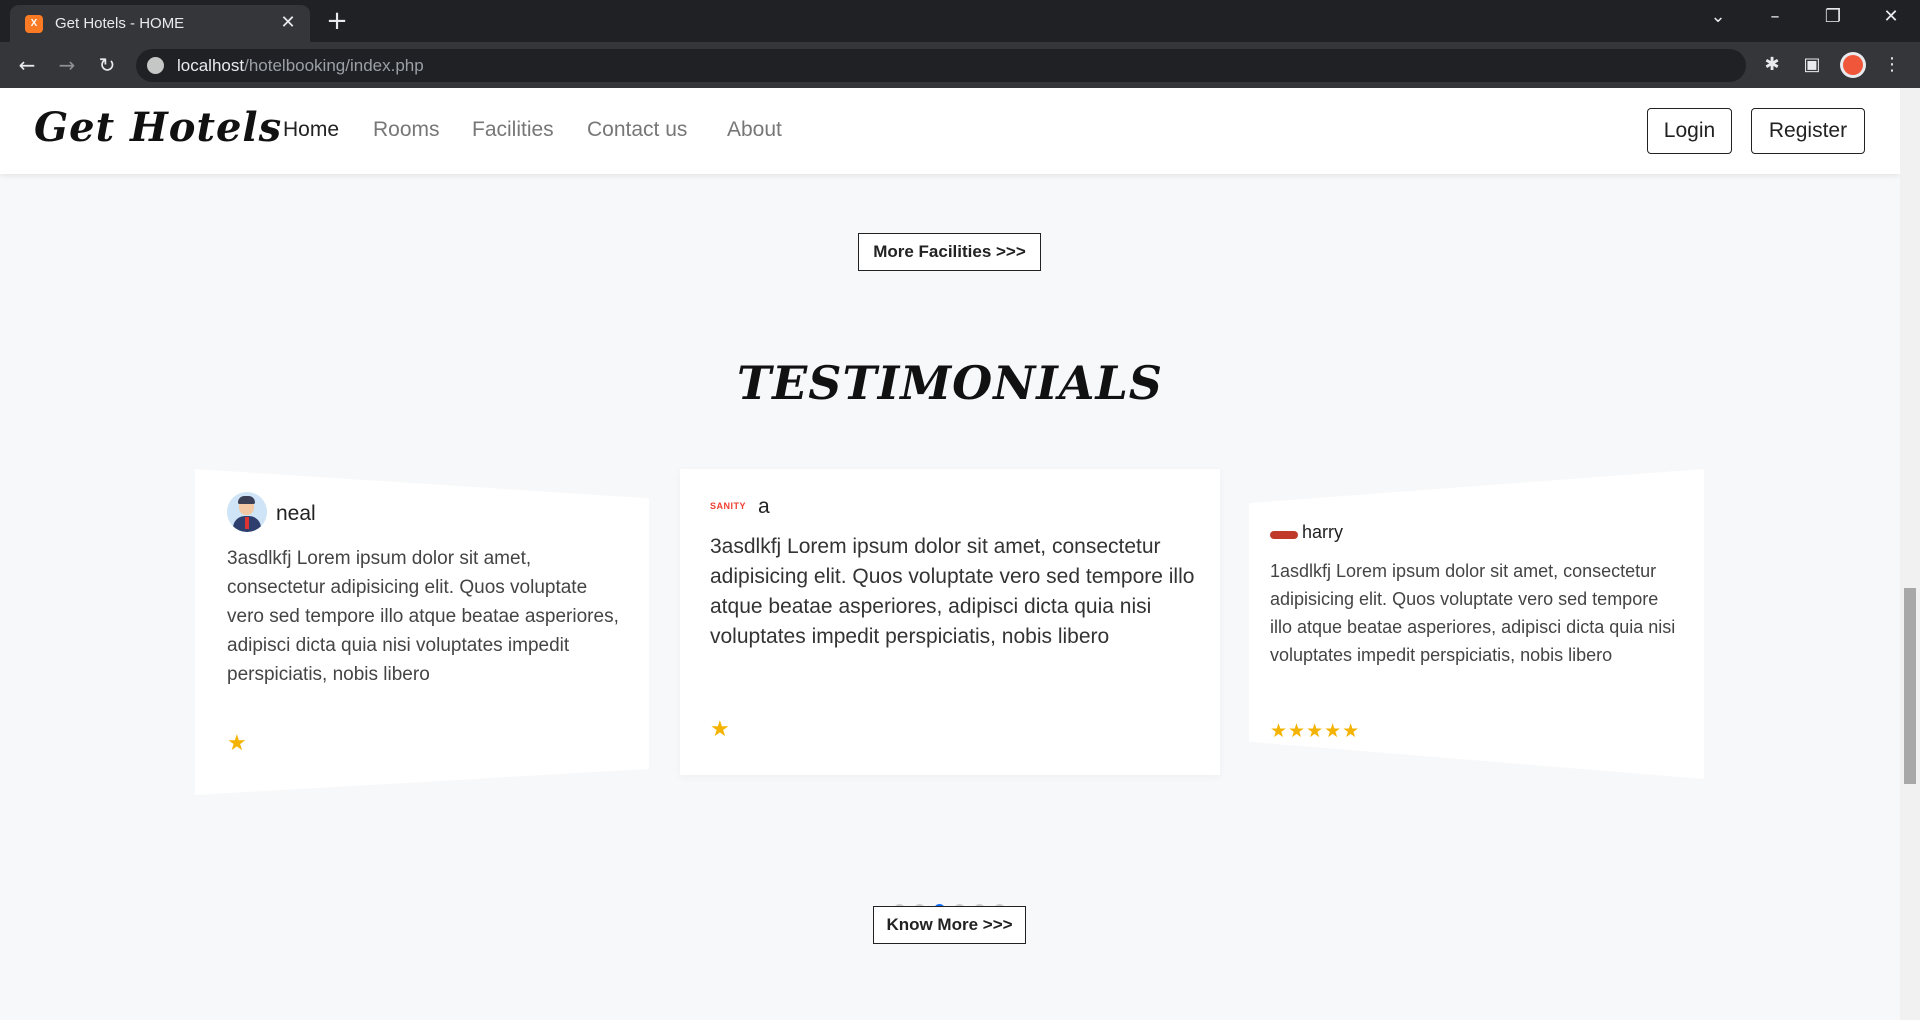 This screenshot has height=1020, width=1920. I want to click on tab-search-chevron-icon: ⌄, so click(1718, 16).